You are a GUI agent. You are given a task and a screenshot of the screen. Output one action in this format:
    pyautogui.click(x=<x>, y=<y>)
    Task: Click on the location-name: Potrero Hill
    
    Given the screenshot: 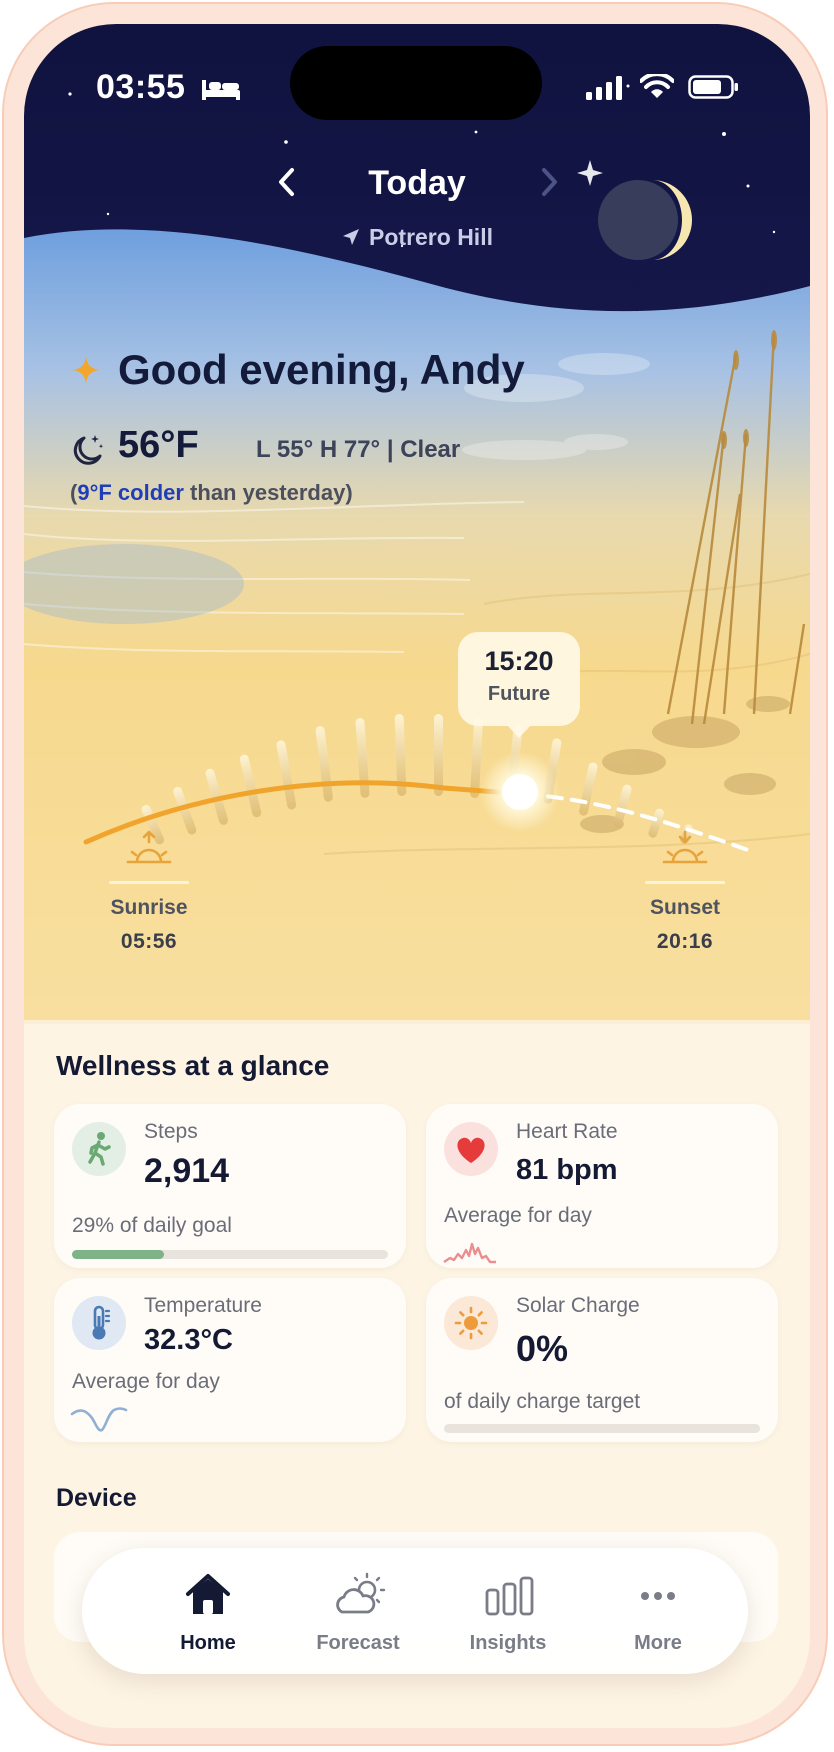 What is the action you would take?
    pyautogui.click(x=431, y=237)
    